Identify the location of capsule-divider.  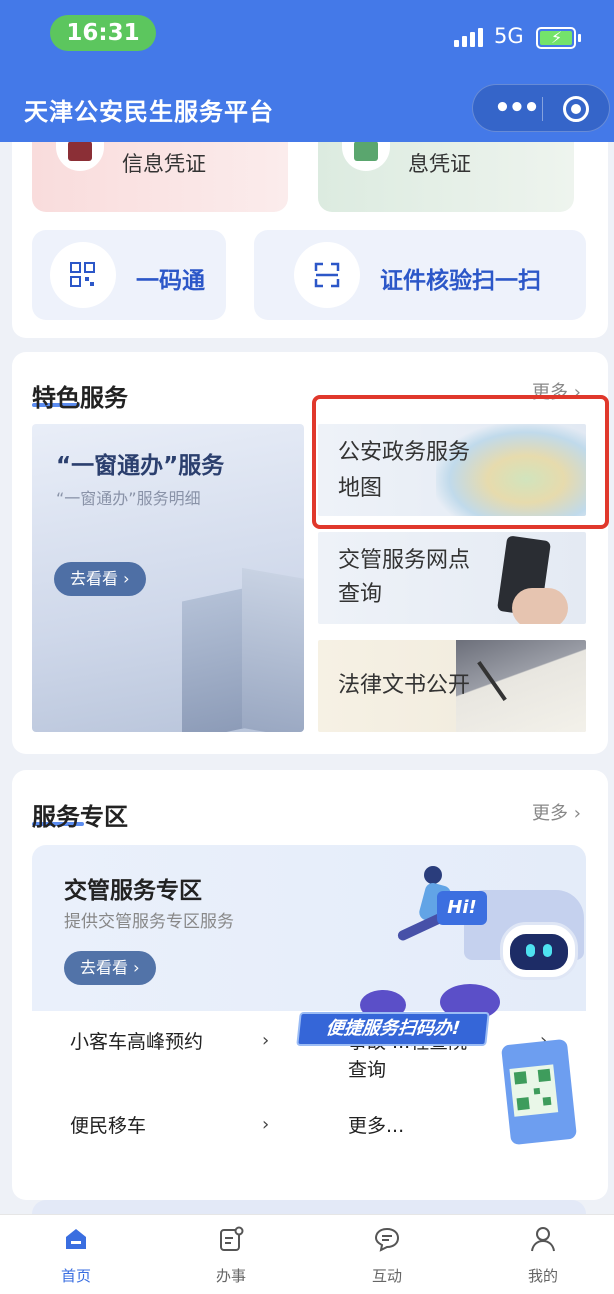
(542, 109).